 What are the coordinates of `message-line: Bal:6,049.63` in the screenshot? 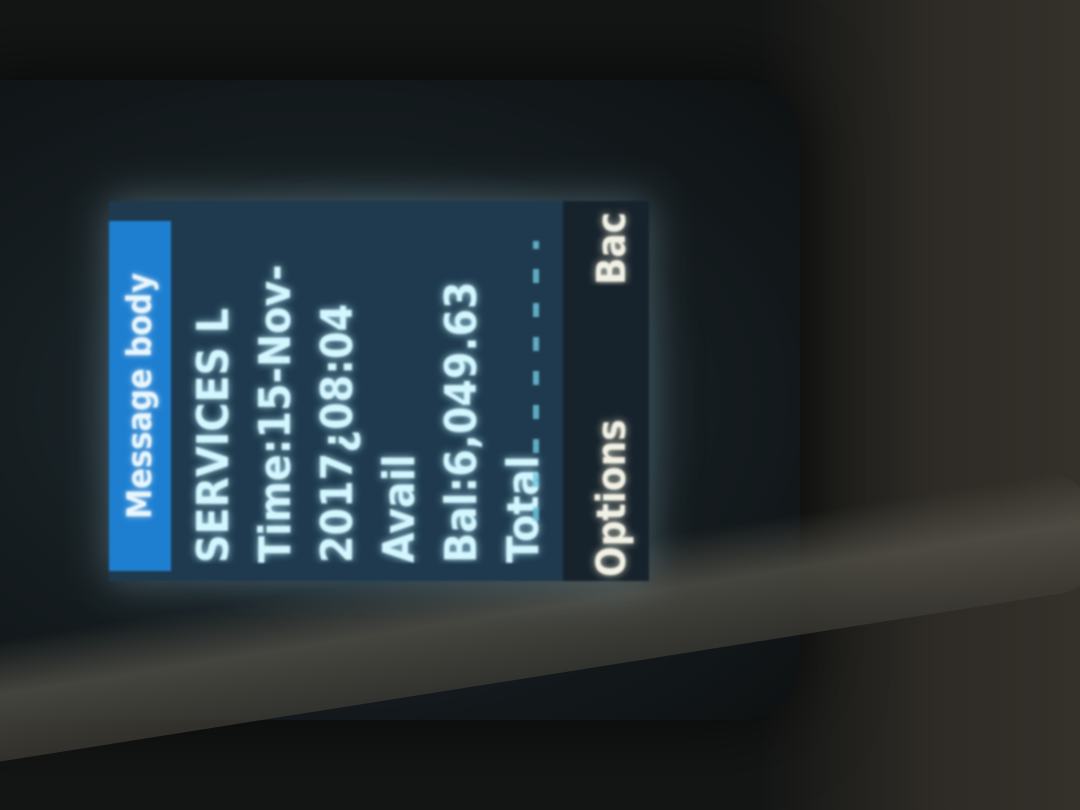 It's located at (461, 422).